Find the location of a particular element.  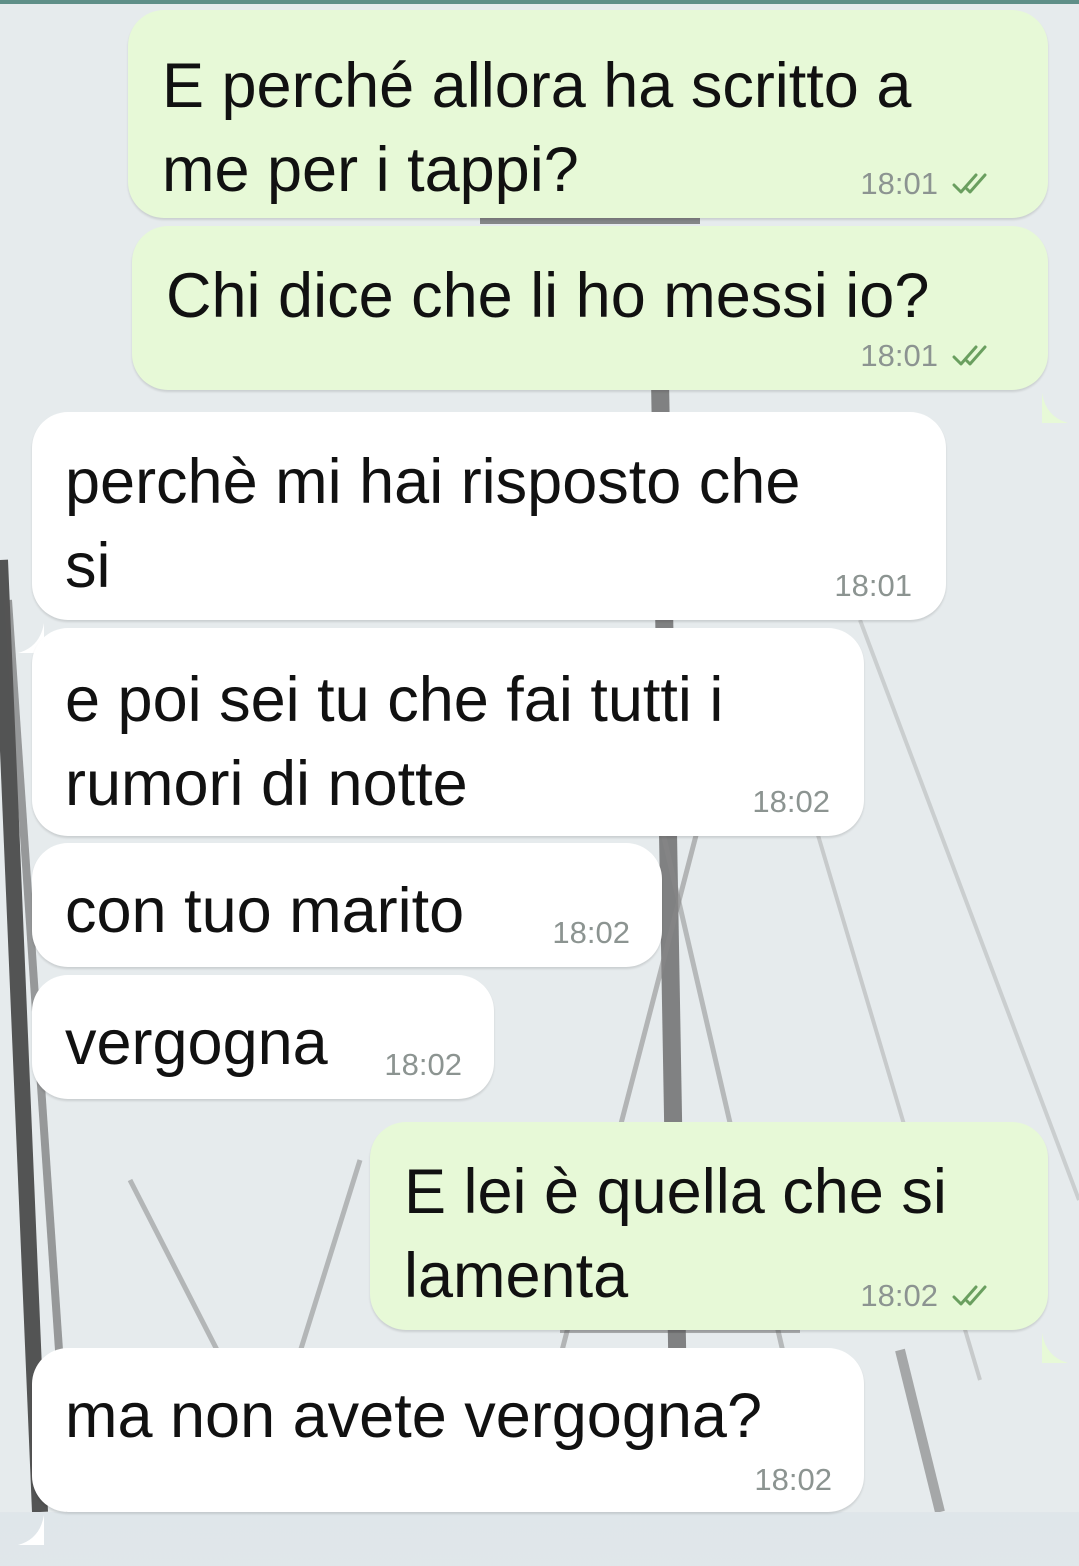

incoming-message-bubble: perchè mi hai risposto che si 18:01 is located at coordinates (482, 532).